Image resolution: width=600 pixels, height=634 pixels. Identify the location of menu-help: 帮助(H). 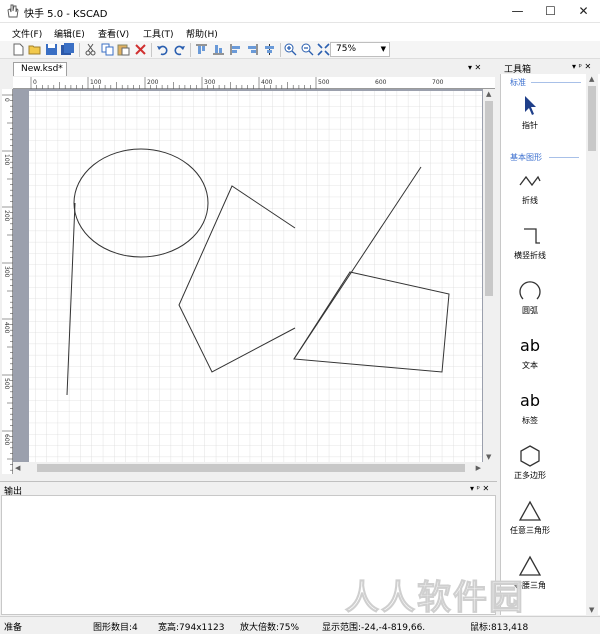
(202, 33).